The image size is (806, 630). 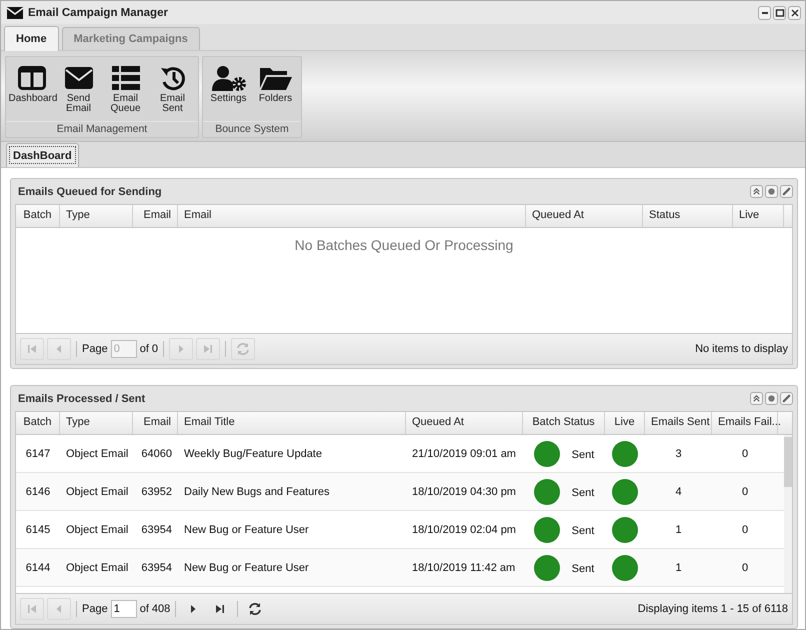 I want to click on ribbon-button: Folders, so click(x=275, y=84).